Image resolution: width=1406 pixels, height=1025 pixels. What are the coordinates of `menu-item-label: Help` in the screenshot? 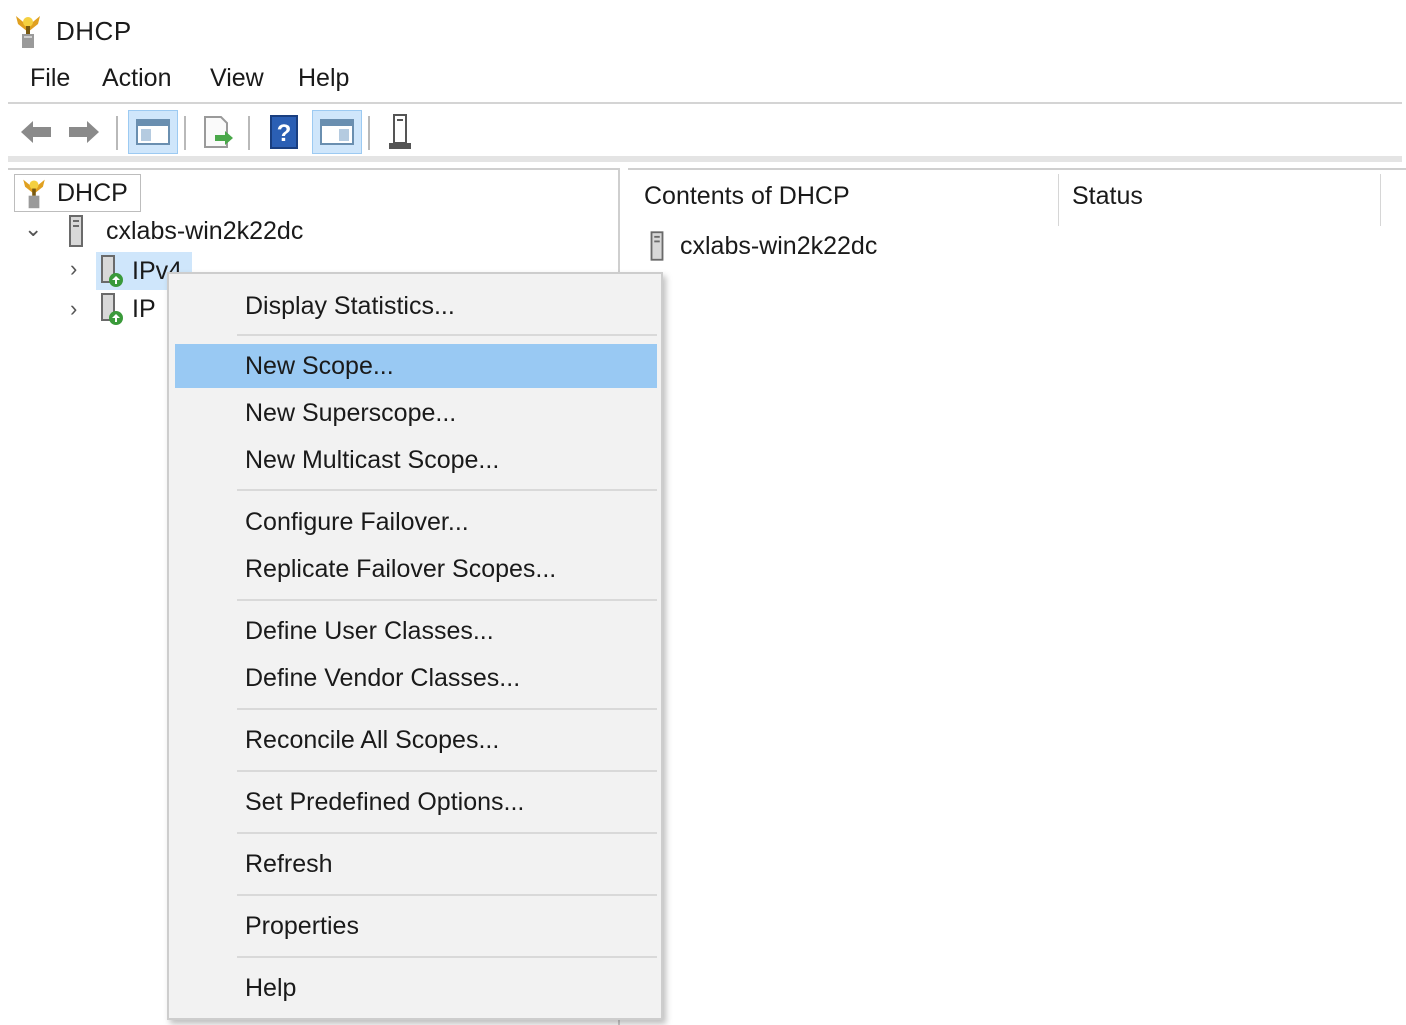 It's located at (271, 988).